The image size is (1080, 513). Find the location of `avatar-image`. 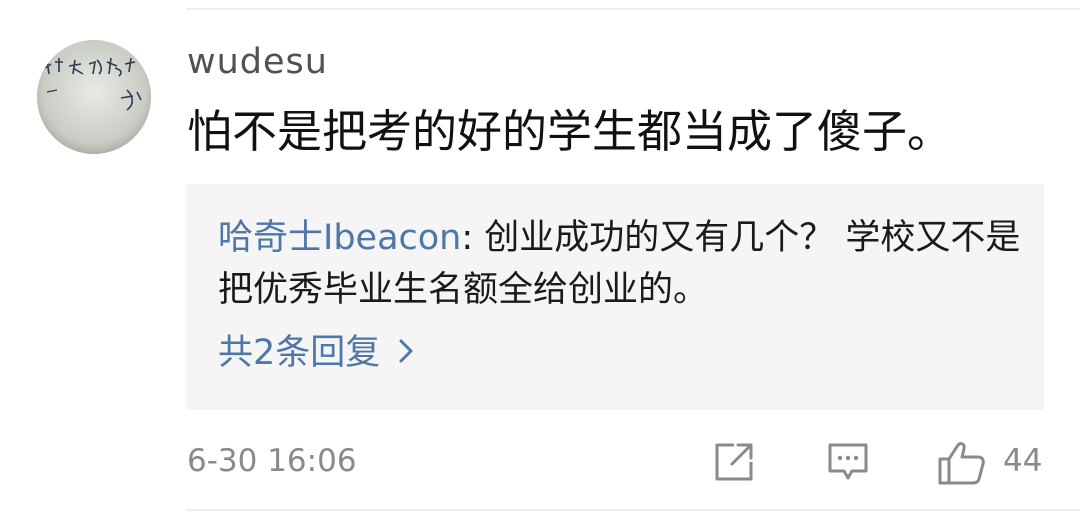

avatar-image is located at coordinates (94, 97).